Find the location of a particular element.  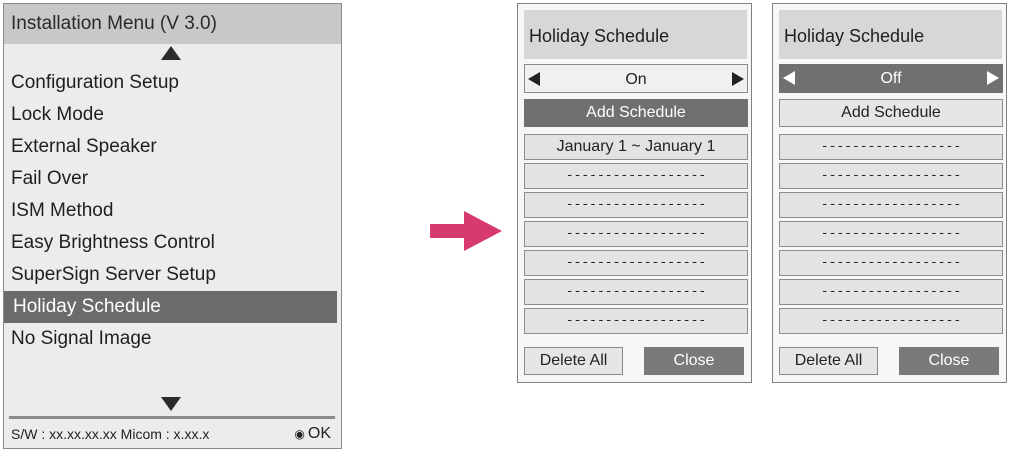

holiday-schedule-toggle: Off is located at coordinates (891, 78).